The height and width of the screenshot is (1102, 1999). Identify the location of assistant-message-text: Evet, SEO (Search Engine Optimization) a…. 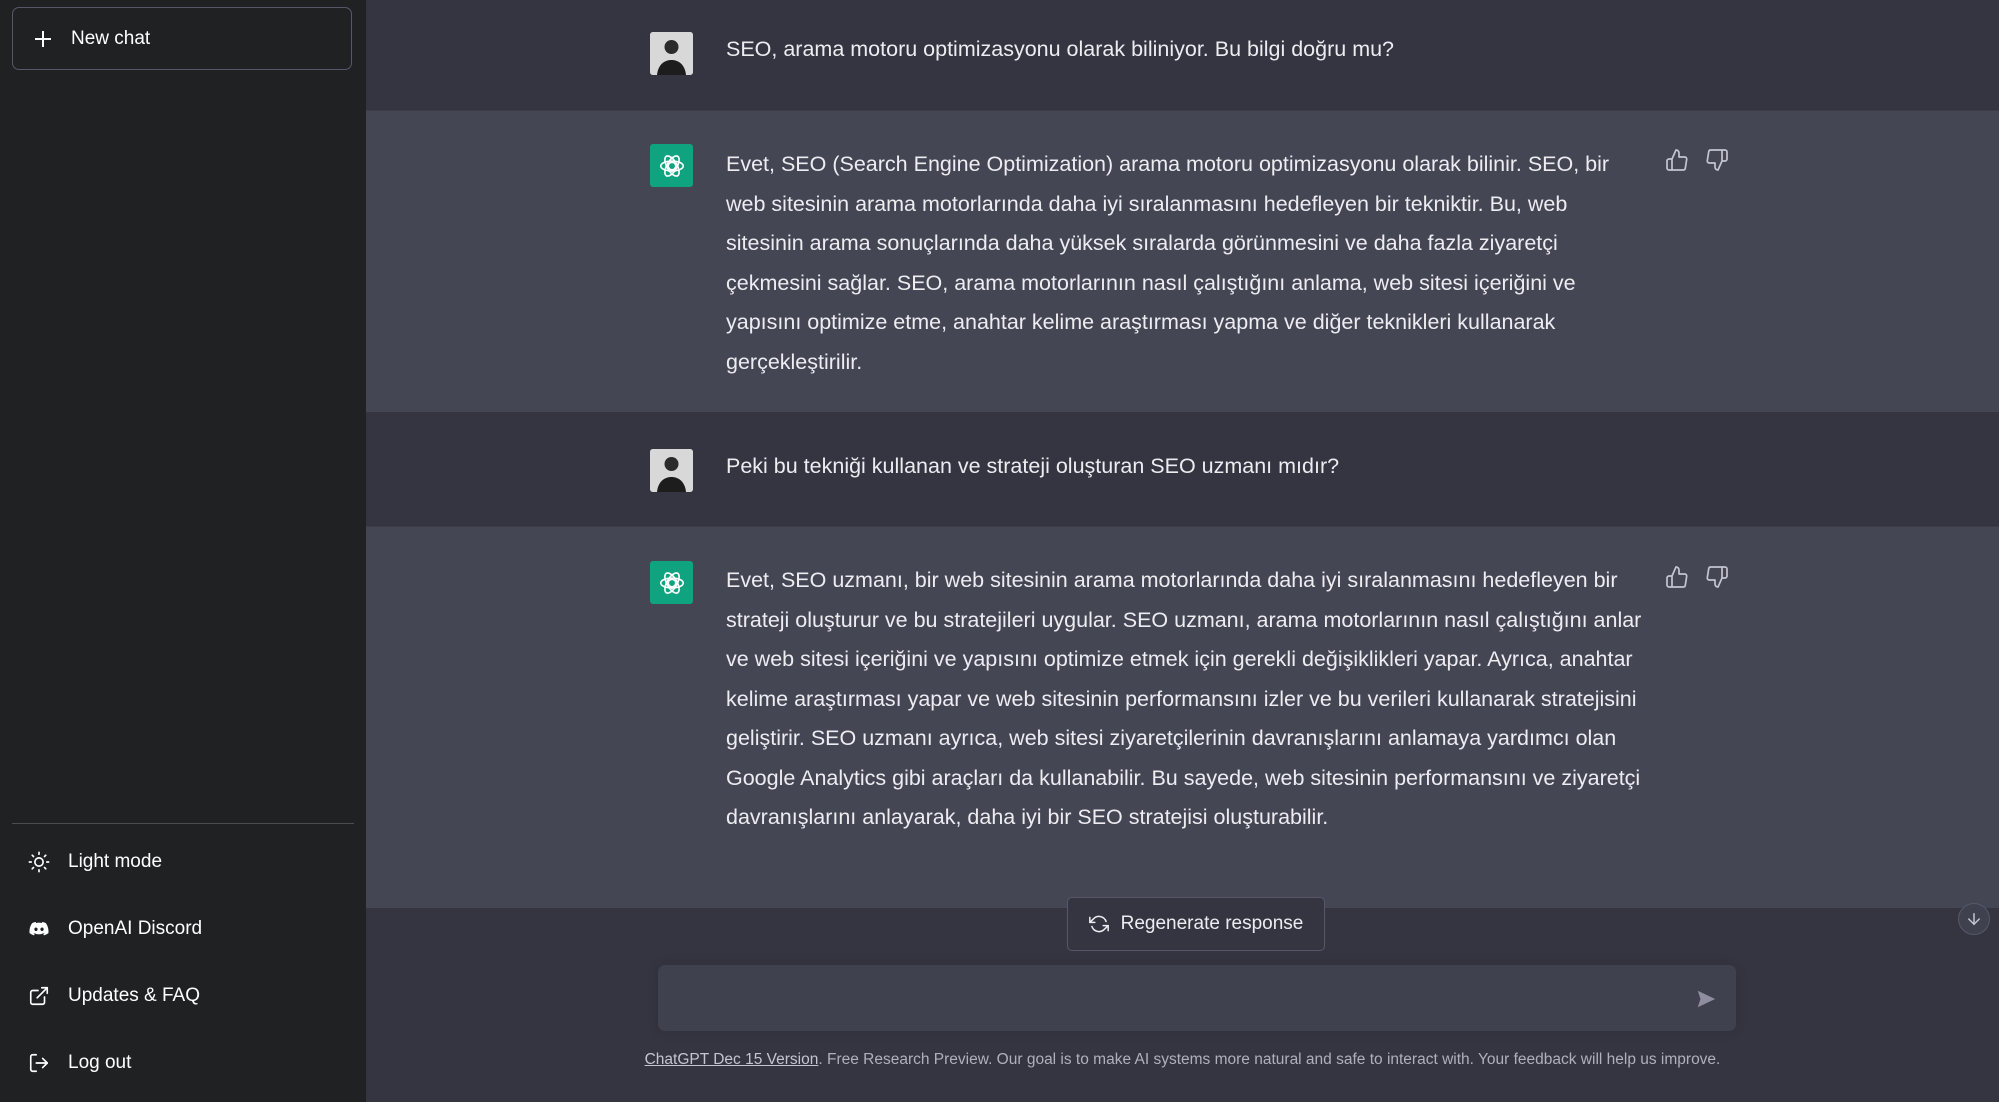
(1168, 263).